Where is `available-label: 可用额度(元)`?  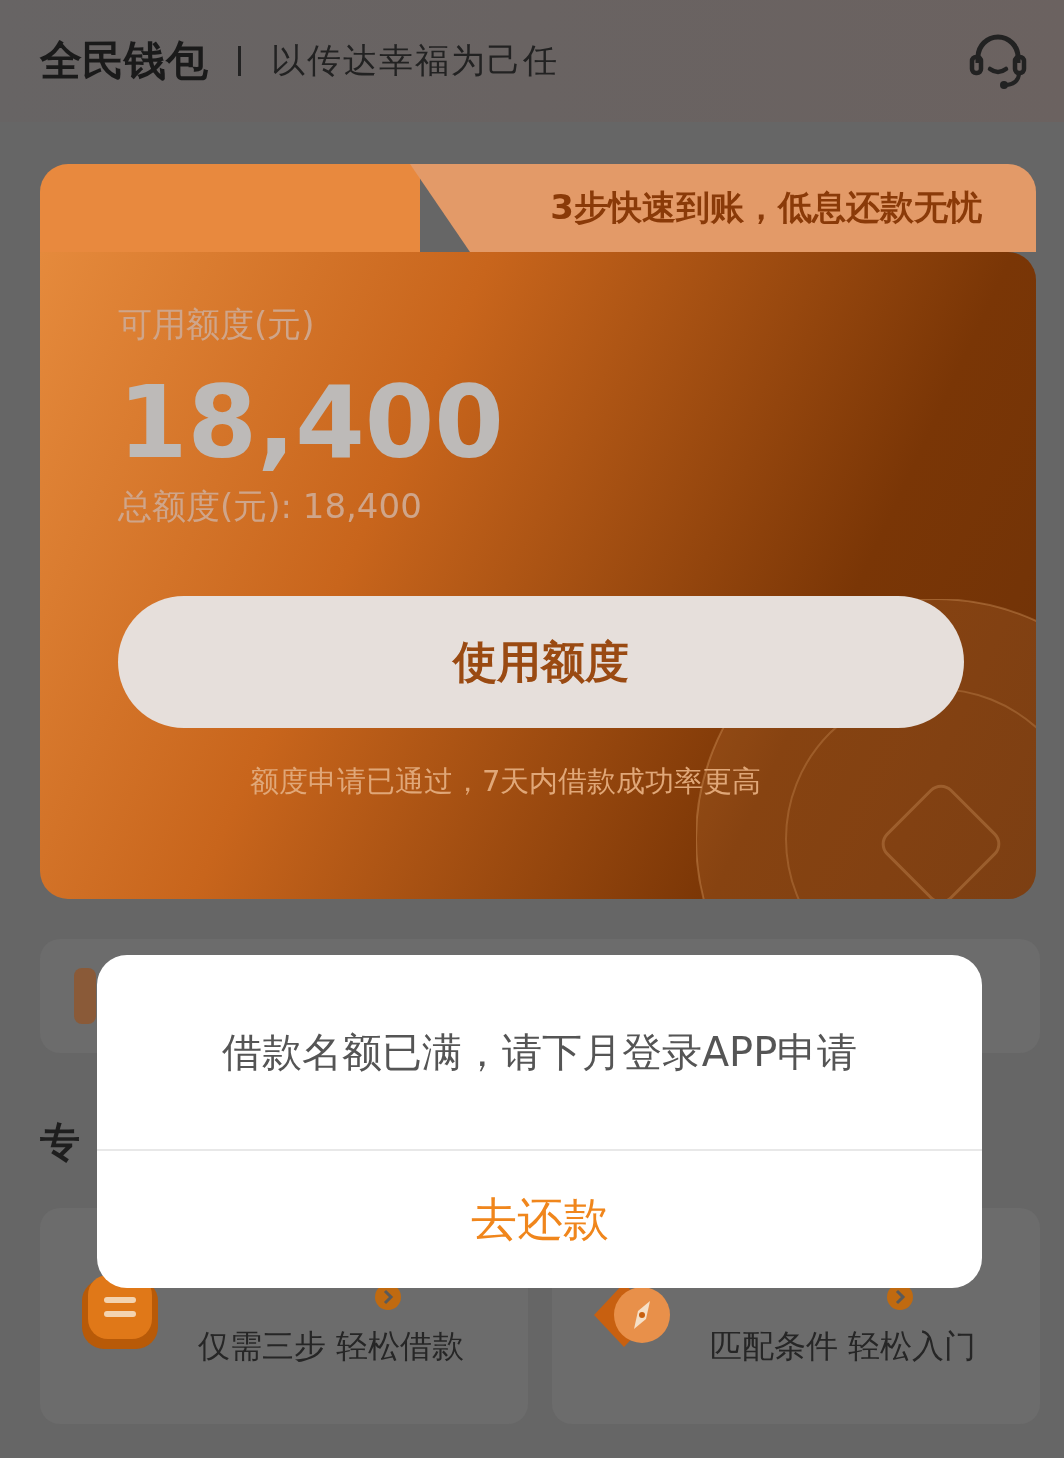 available-label: 可用额度(元) is located at coordinates (217, 324).